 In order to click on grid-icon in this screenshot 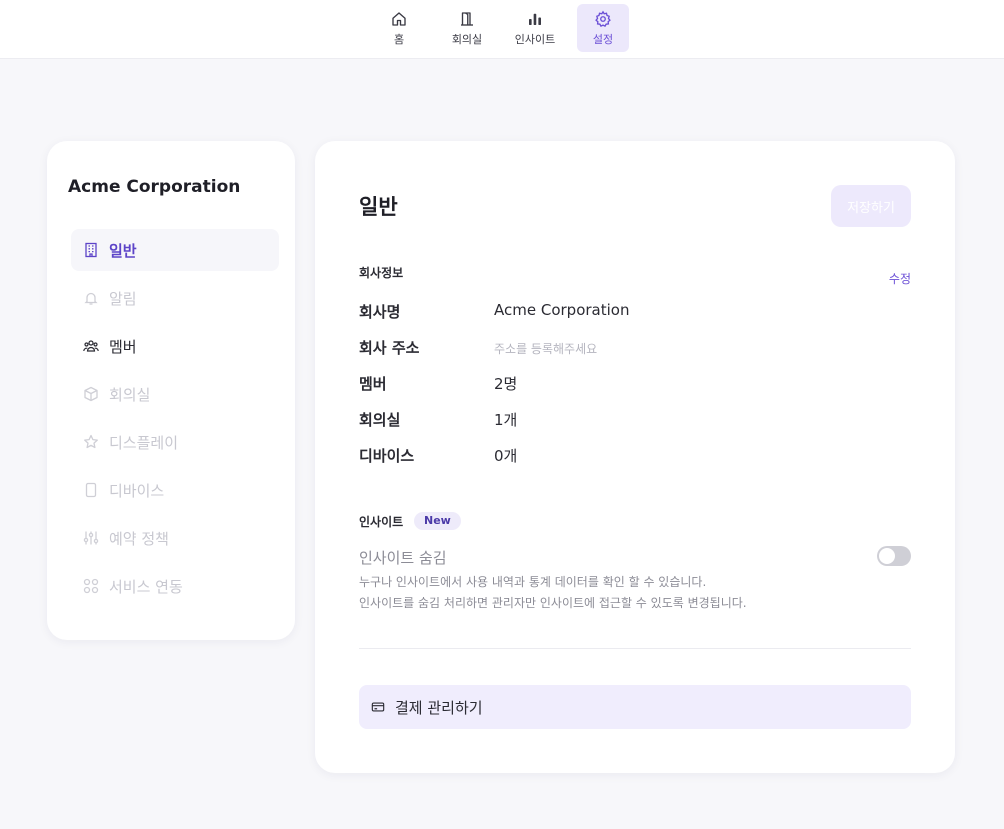, I will do `click(91, 586)`.